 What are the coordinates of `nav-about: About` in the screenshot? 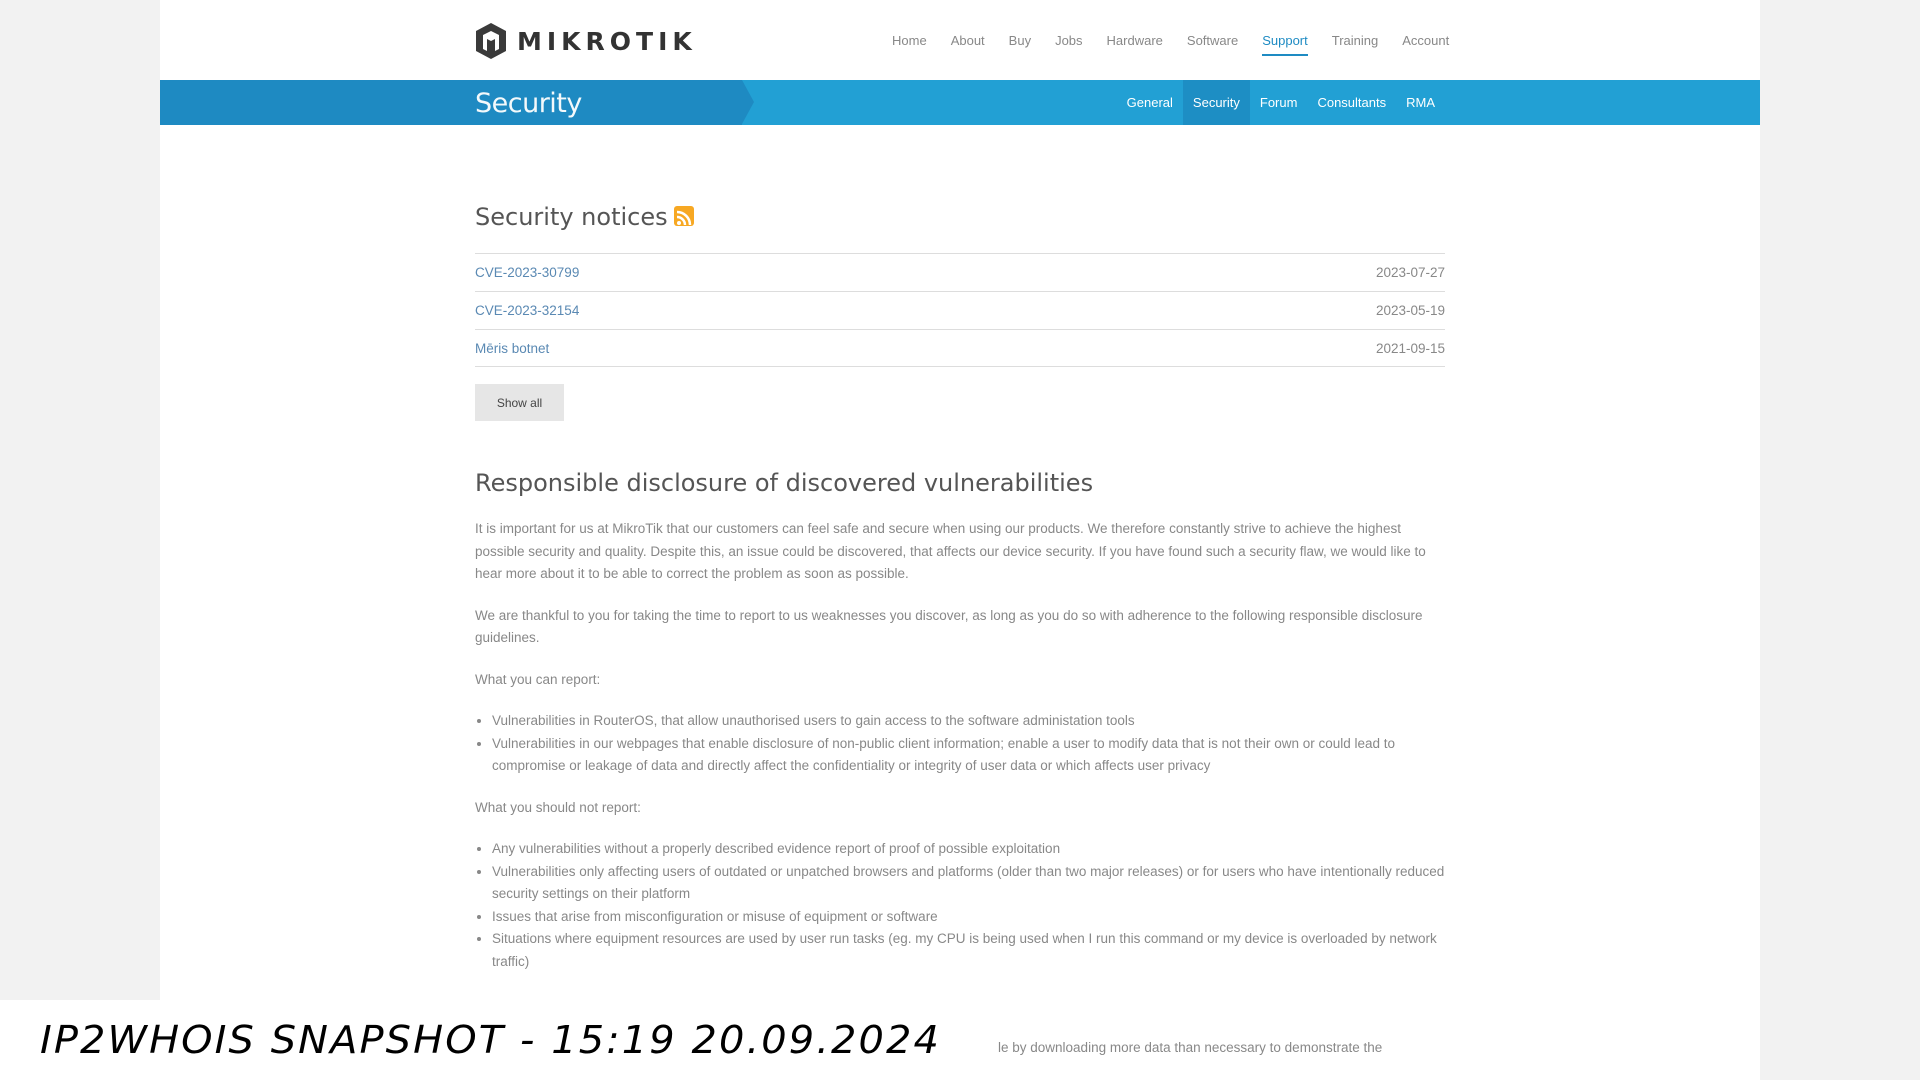 It's located at (968, 41).